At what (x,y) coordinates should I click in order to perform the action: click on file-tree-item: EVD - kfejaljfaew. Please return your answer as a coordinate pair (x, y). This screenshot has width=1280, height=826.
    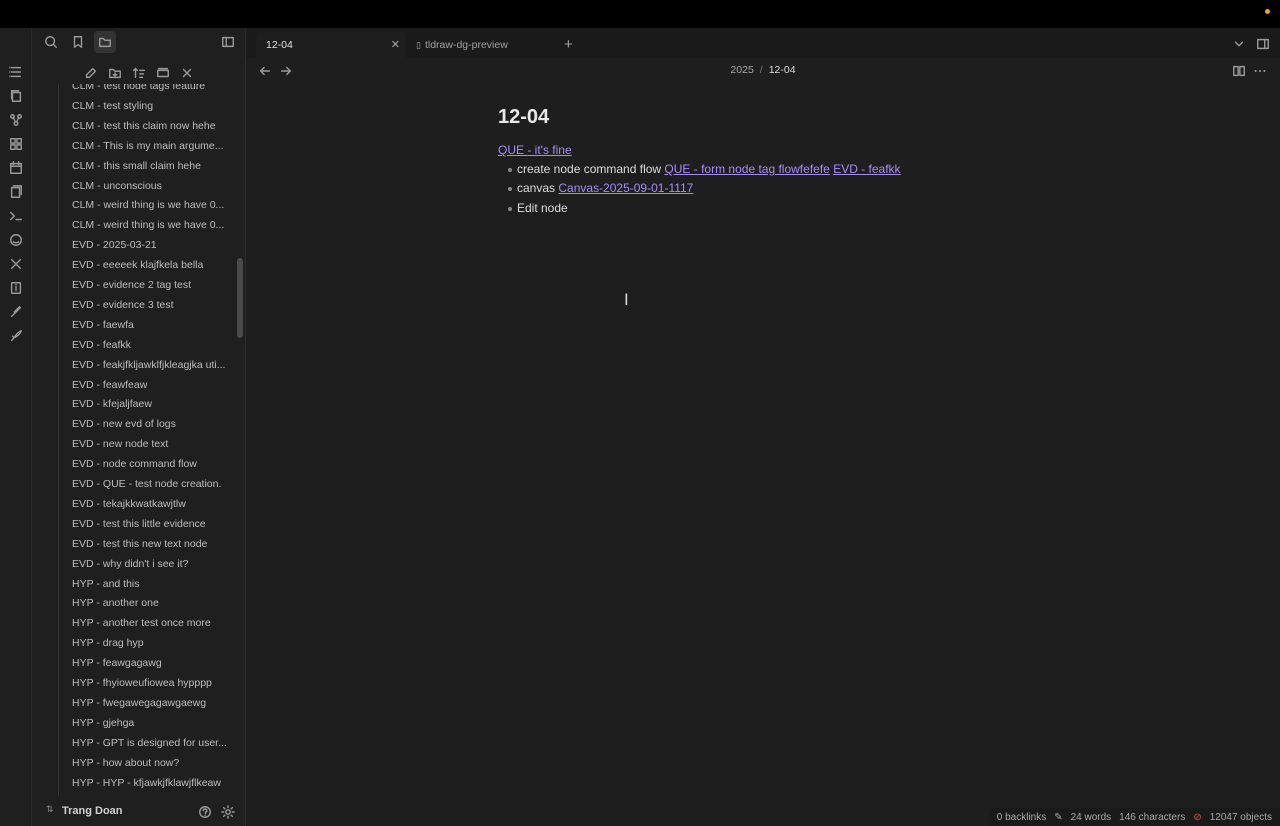
    Looking at the image, I should click on (147, 404).